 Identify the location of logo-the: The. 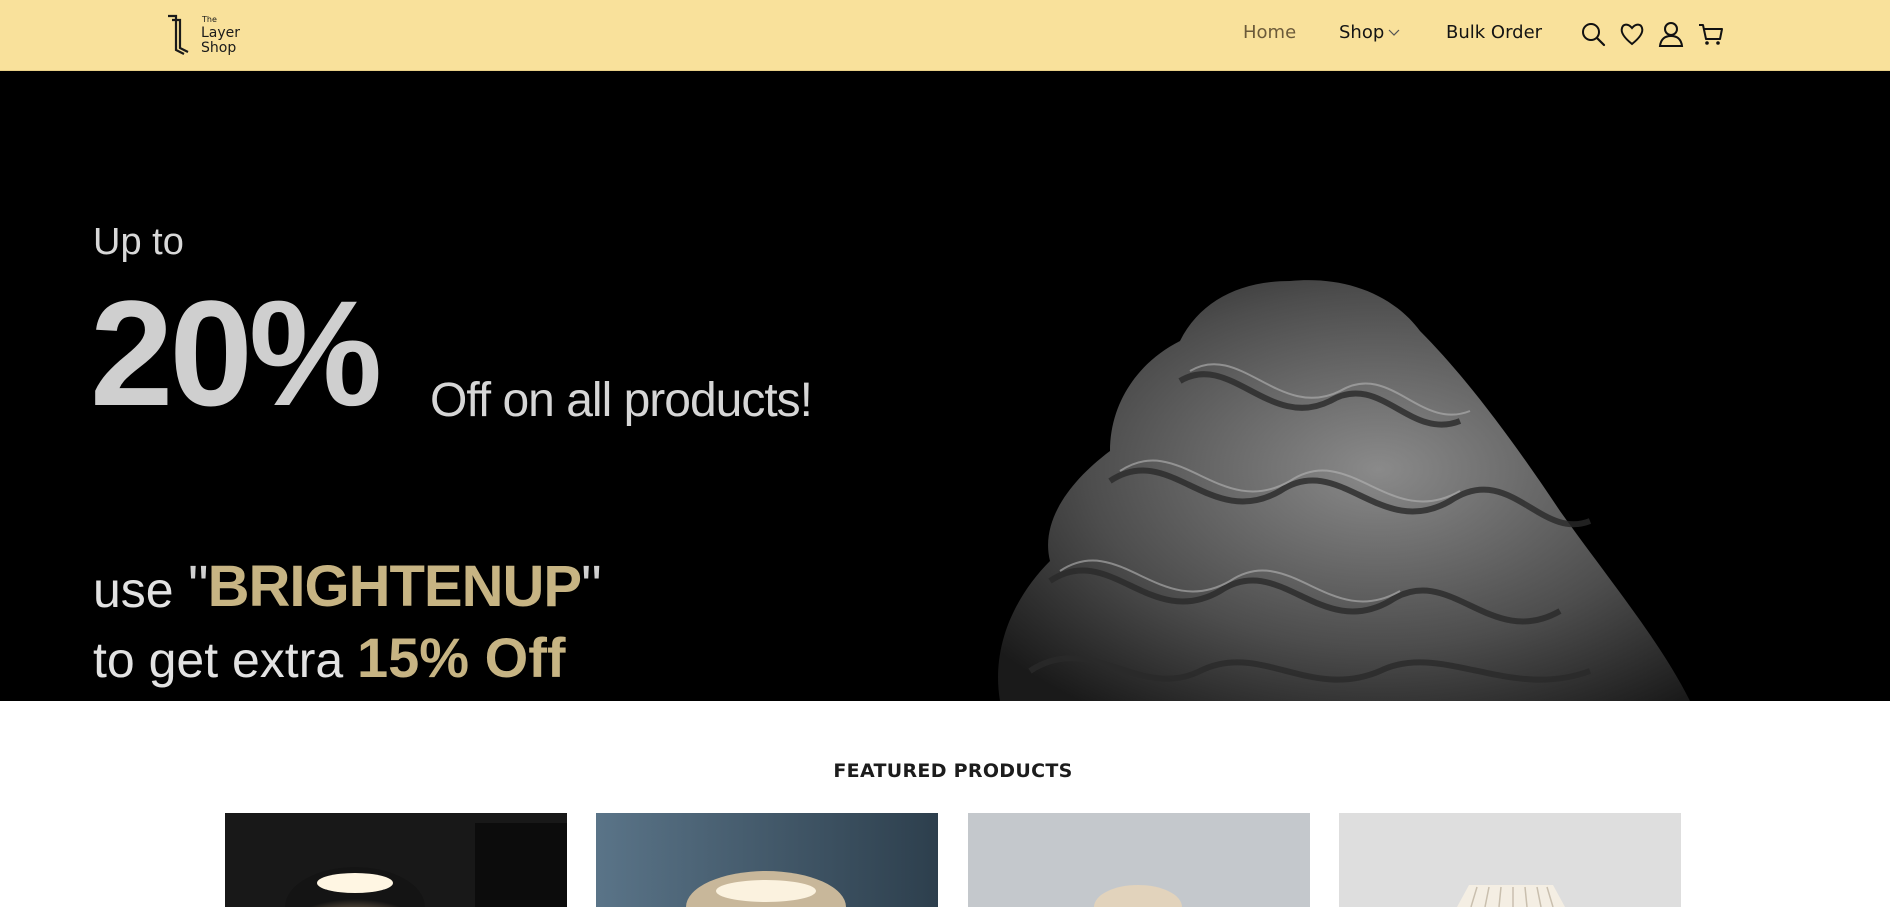
(209, 19).